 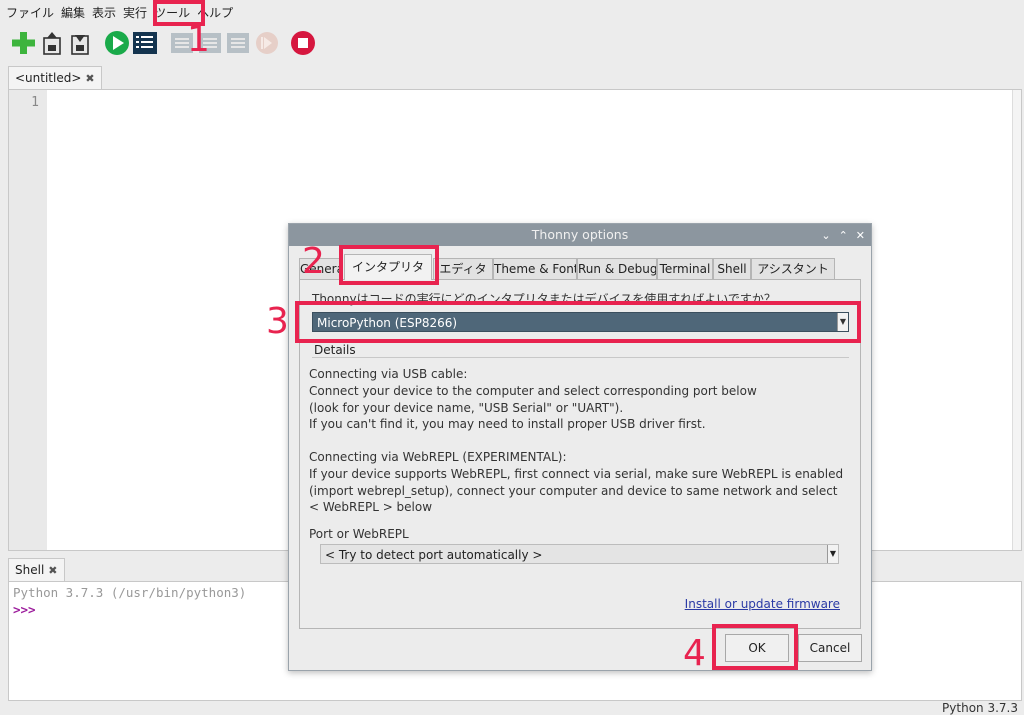 I want to click on highlight-ok-button, so click(x=755, y=647).